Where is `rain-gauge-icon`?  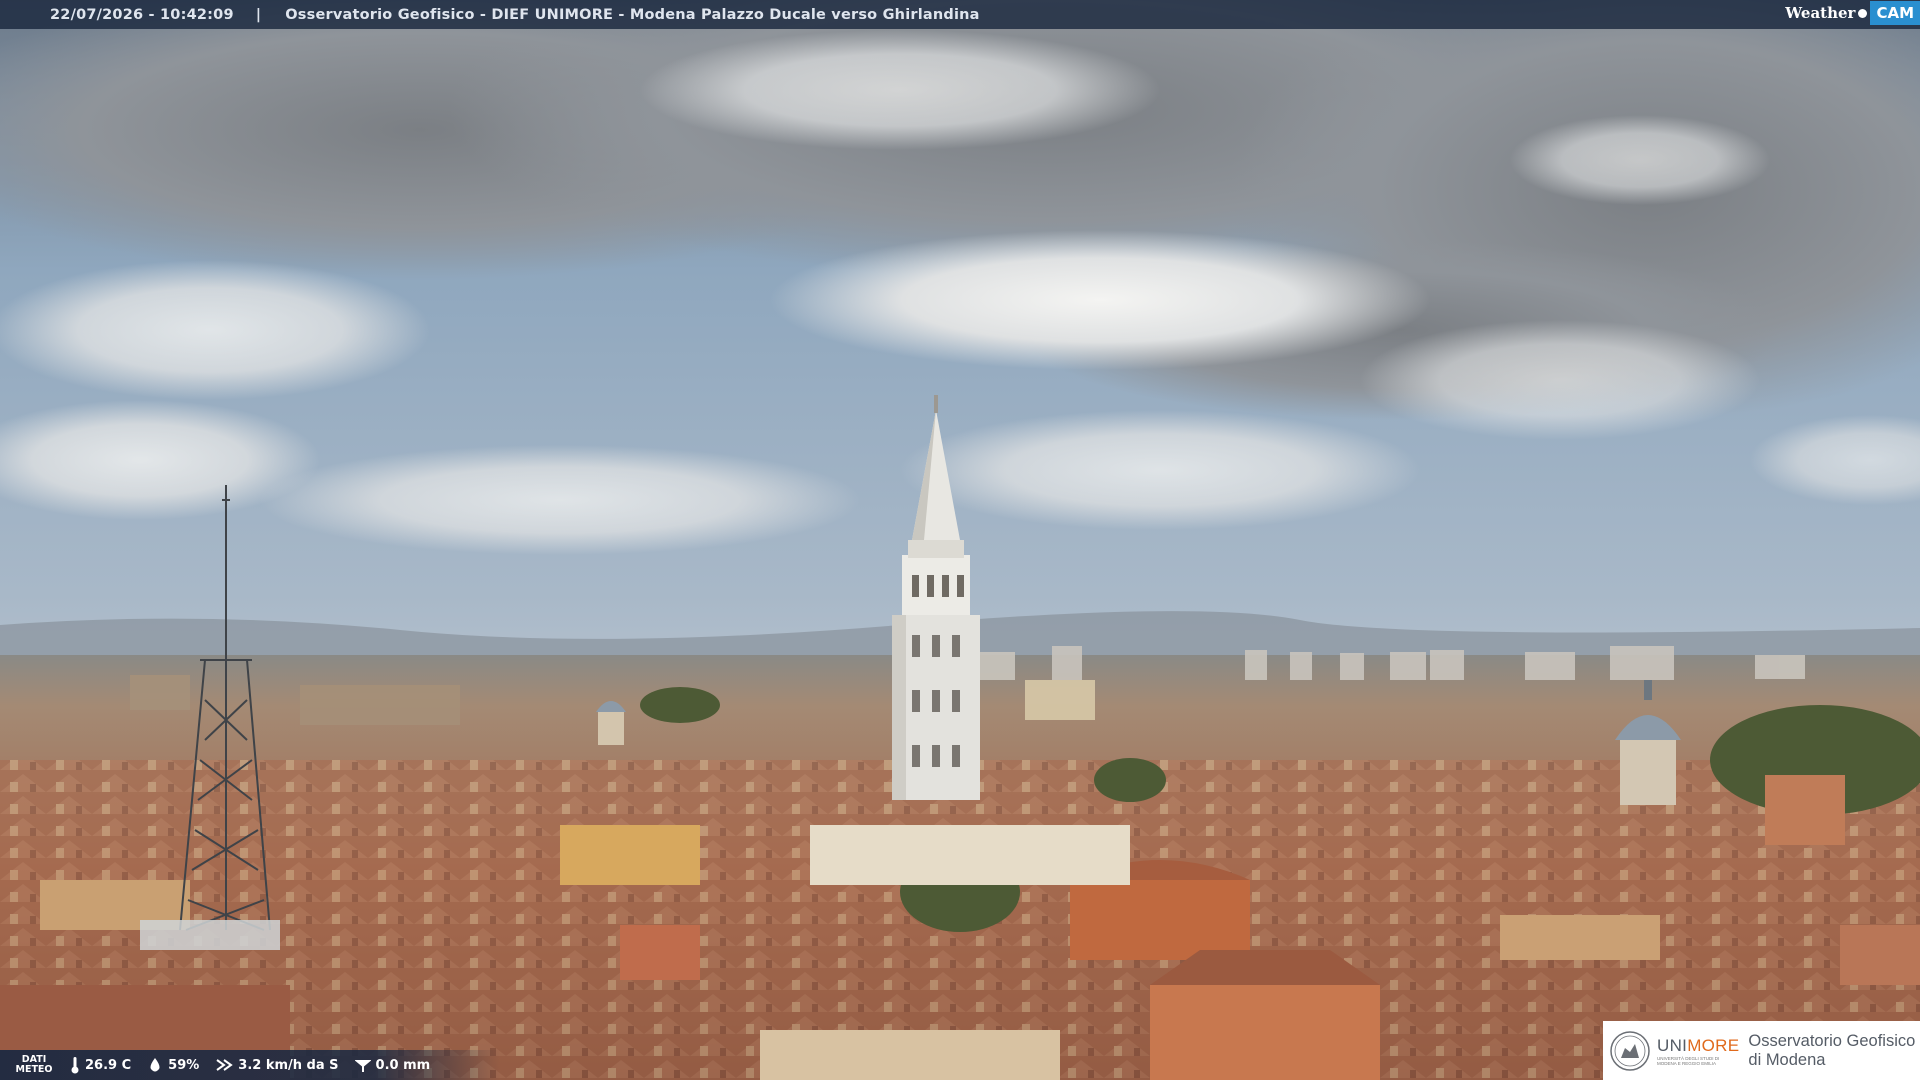
rain-gauge-icon is located at coordinates (362, 1066).